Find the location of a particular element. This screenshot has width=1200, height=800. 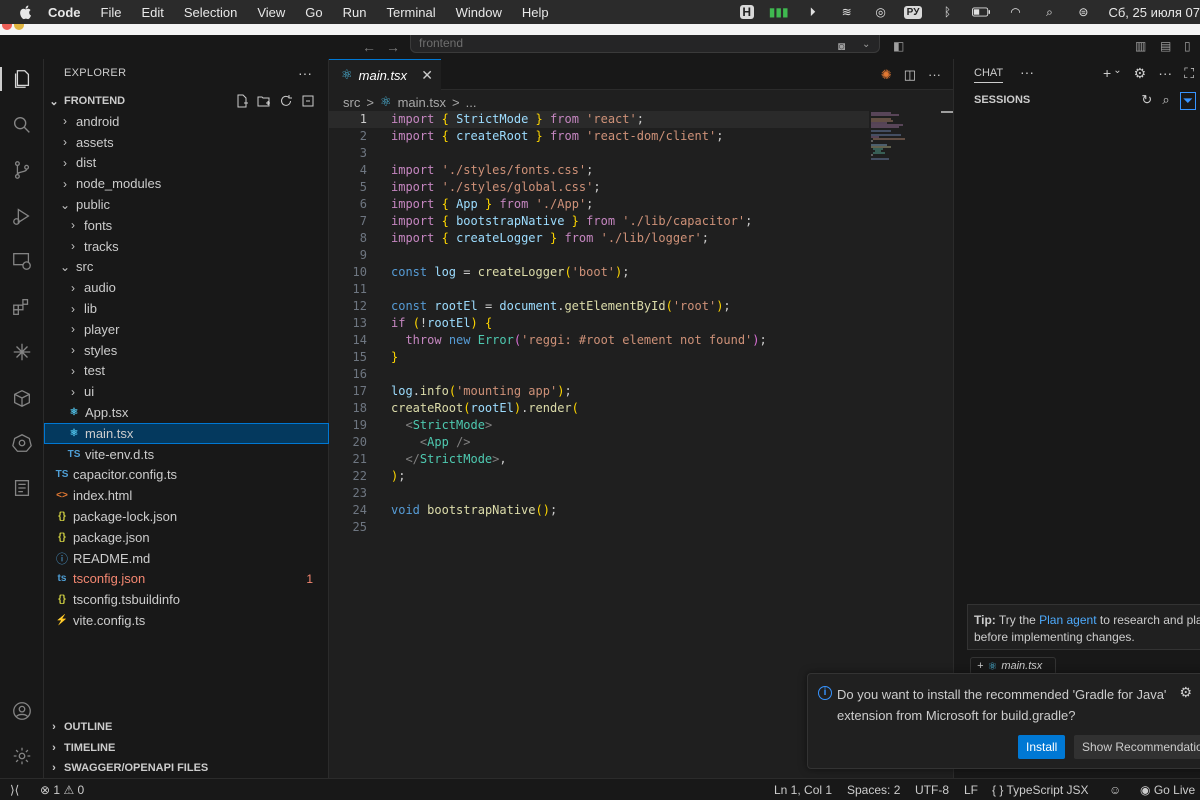

toggle-primary-sidebar-icon: ▥ is located at coordinates (1142, 46).